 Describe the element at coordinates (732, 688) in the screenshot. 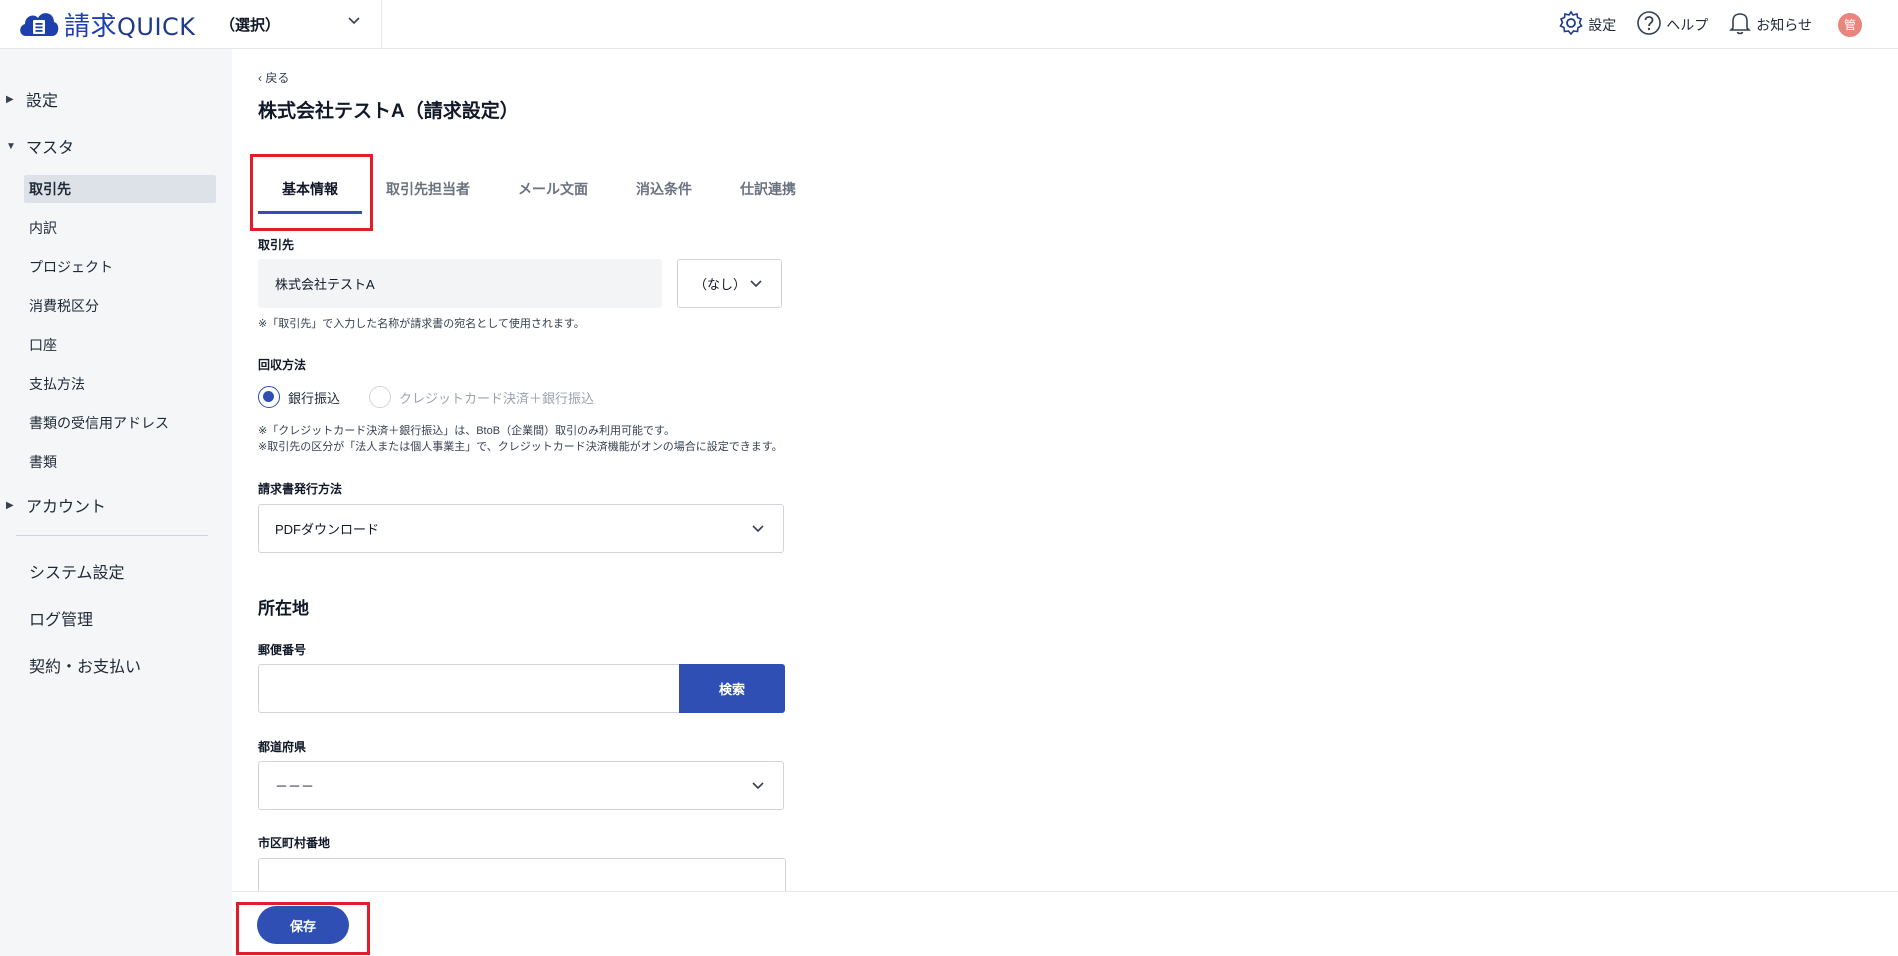

I see `postal-search-button: 検索` at that location.